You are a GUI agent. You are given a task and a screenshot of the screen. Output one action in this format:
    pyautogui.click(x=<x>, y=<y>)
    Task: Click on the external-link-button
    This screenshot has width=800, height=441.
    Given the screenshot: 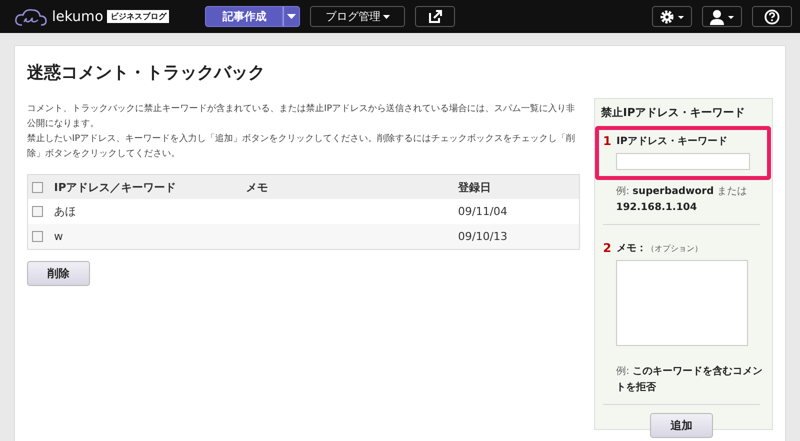 What is the action you would take?
    pyautogui.click(x=435, y=16)
    